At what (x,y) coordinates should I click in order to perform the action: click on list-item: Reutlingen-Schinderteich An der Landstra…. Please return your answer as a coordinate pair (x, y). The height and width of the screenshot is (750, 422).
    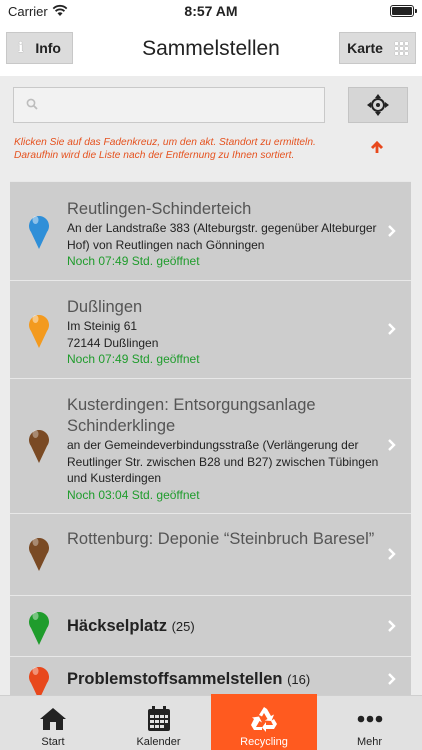
    Looking at the image, I should click on (210, 230).